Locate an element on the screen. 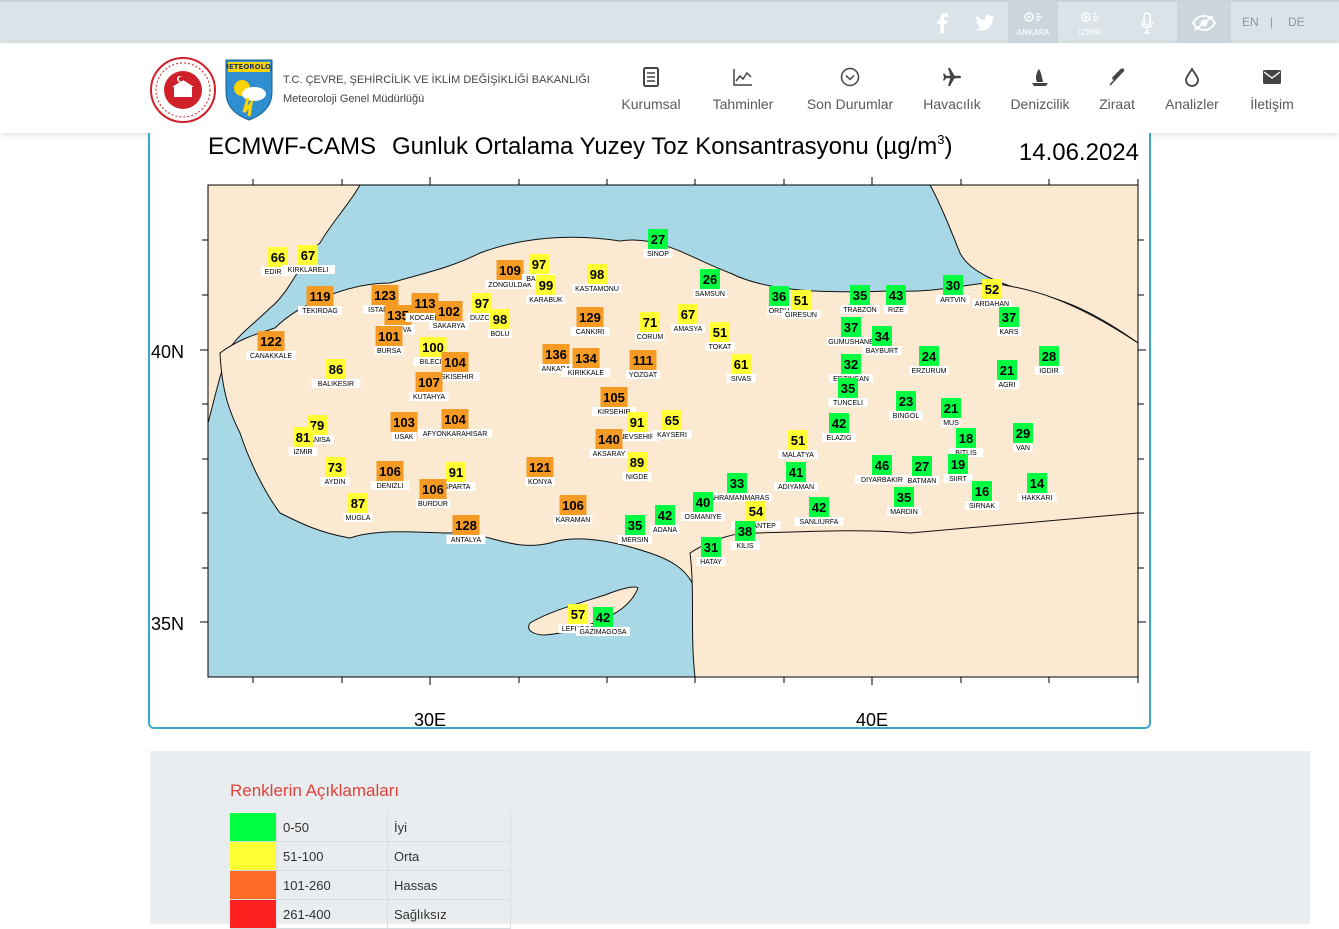 This screenshot has height=929, width=1339. station-bursa: 101 BURSA is located at coordinates (389, 340).